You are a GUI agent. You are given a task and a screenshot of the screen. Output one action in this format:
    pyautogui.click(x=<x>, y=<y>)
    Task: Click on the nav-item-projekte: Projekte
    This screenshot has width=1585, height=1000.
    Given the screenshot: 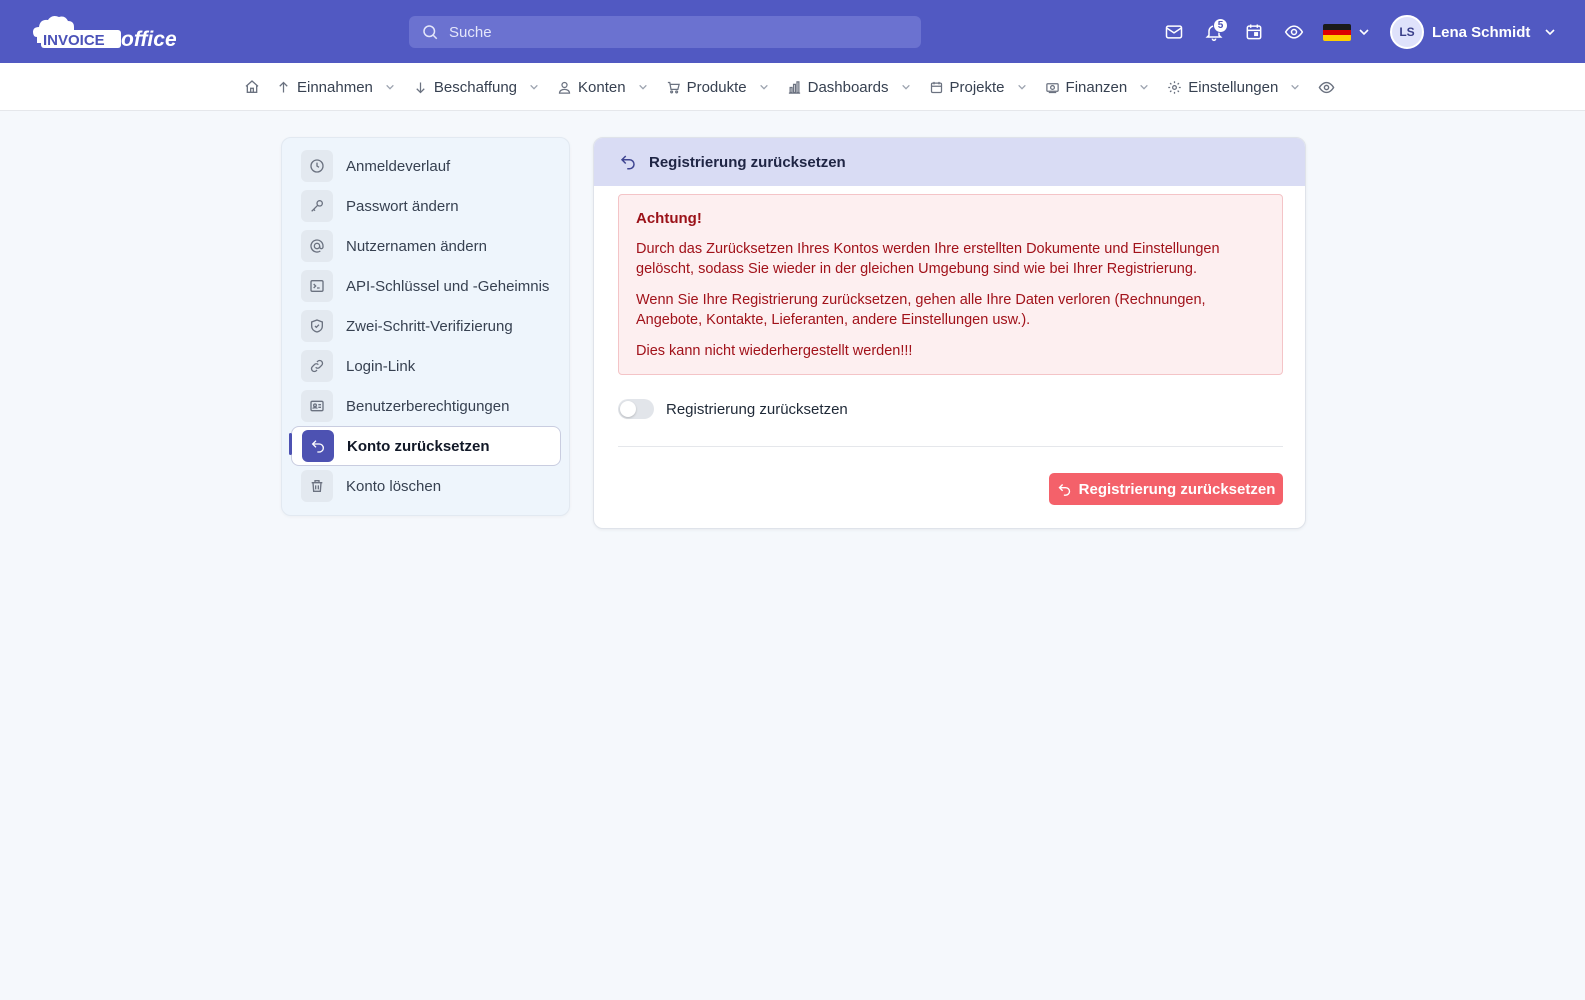 What is the action you would take?
    pyautogui.click(x=978, y=87)
    